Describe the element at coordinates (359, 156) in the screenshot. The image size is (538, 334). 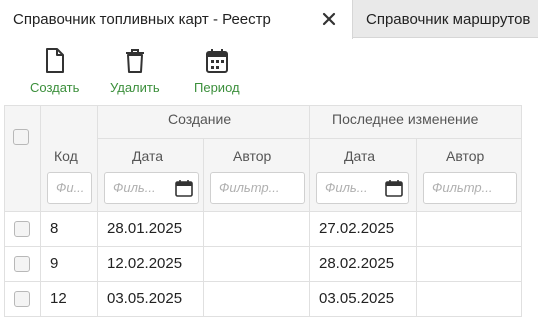
I see `column-header-changed-date: Дата` at that location.